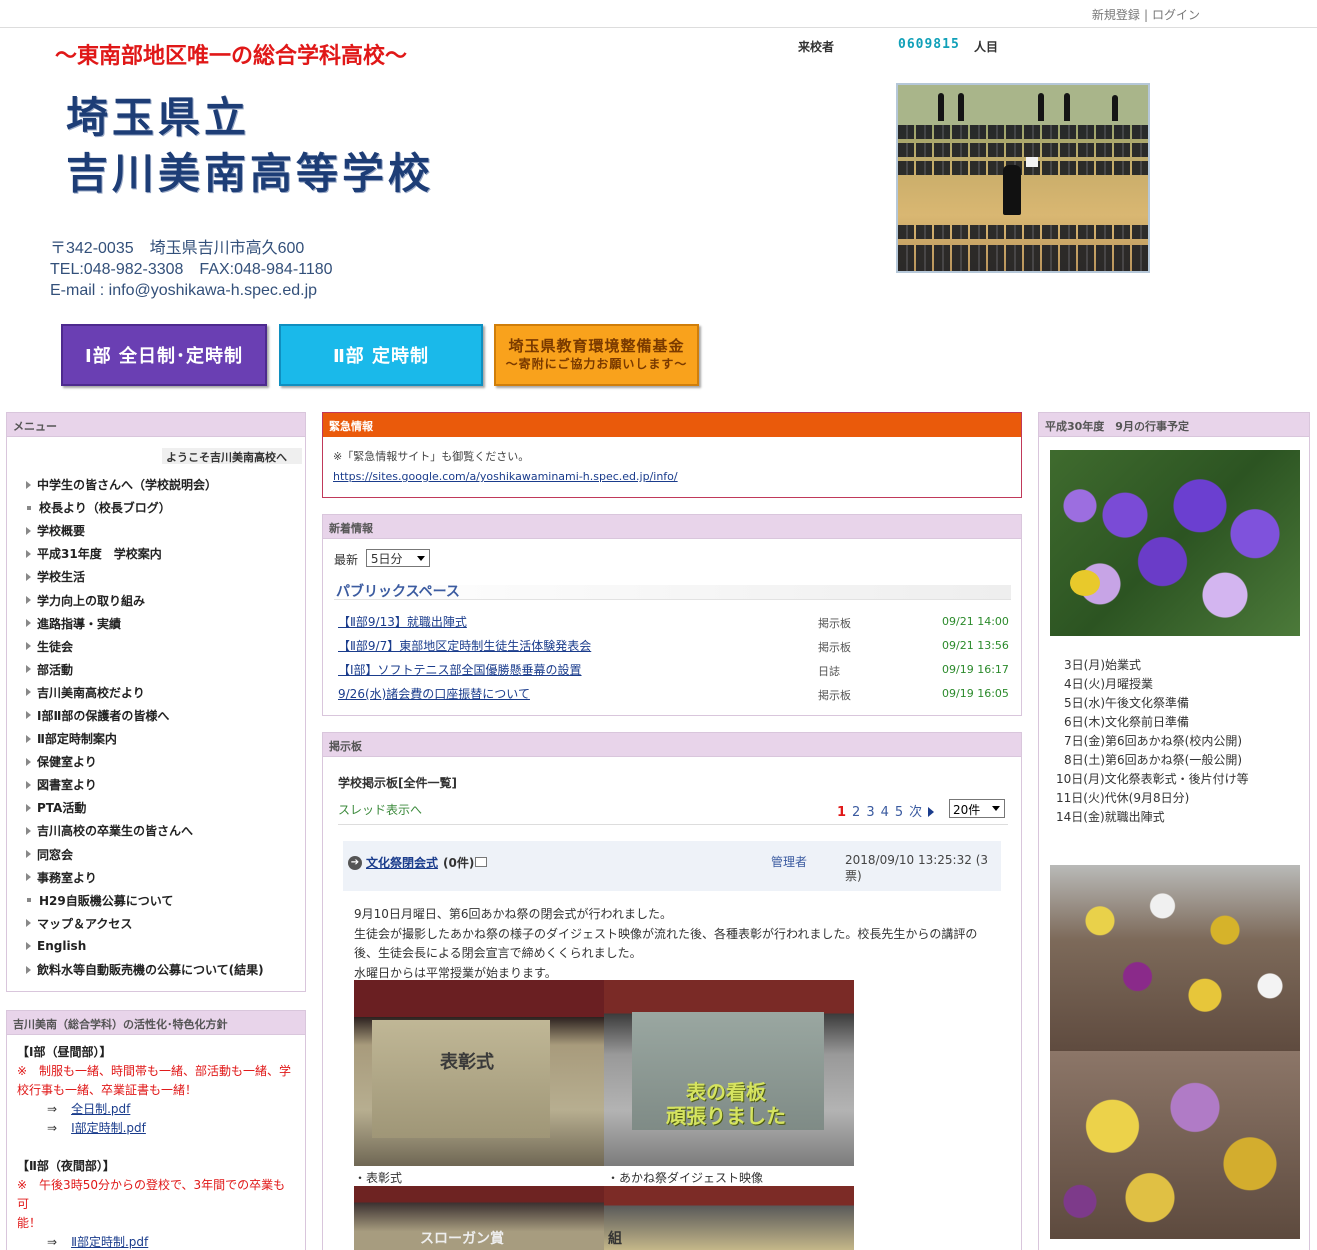 The width and height of the screenshot is (1317, 1250). I want to click on page-link: 1, so click(841, 812).